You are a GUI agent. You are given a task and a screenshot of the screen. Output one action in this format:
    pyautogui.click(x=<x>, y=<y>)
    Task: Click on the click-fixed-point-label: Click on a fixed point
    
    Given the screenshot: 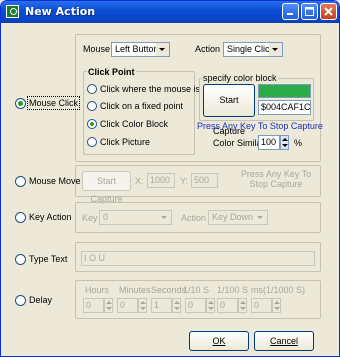 What is the action you would take?
    pyautogui.click(x=142, y=106)
    